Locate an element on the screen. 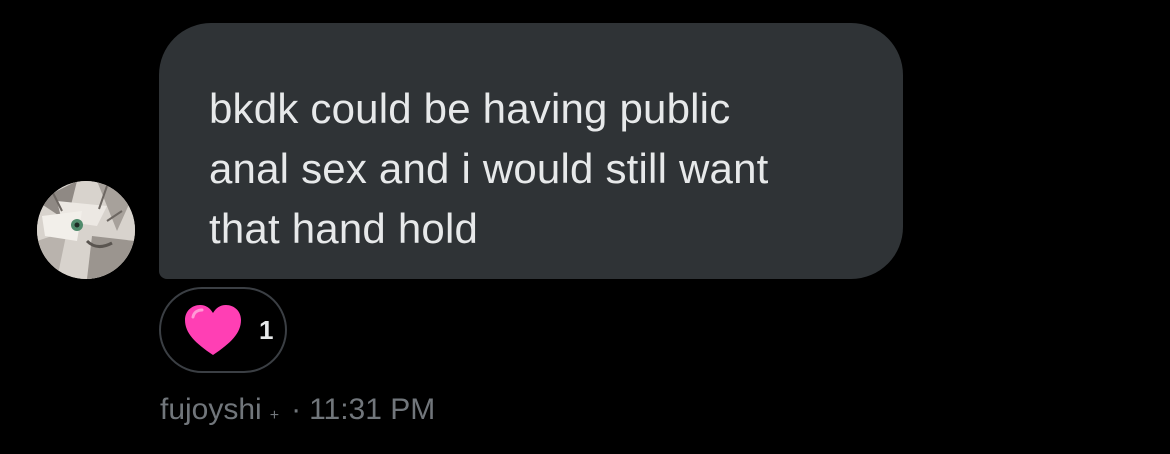 The image size is (1170, 454). message-meta: fujoyshi + · 11:31 PM is located at coordinates (297, 410).